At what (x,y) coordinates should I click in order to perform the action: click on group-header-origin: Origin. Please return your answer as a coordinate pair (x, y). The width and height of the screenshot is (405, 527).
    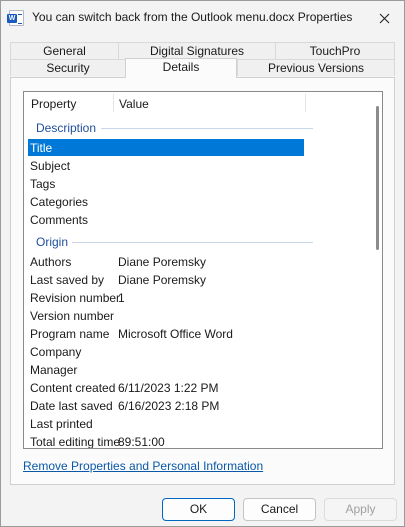
    Looking at the image, I should click on (52, 242).